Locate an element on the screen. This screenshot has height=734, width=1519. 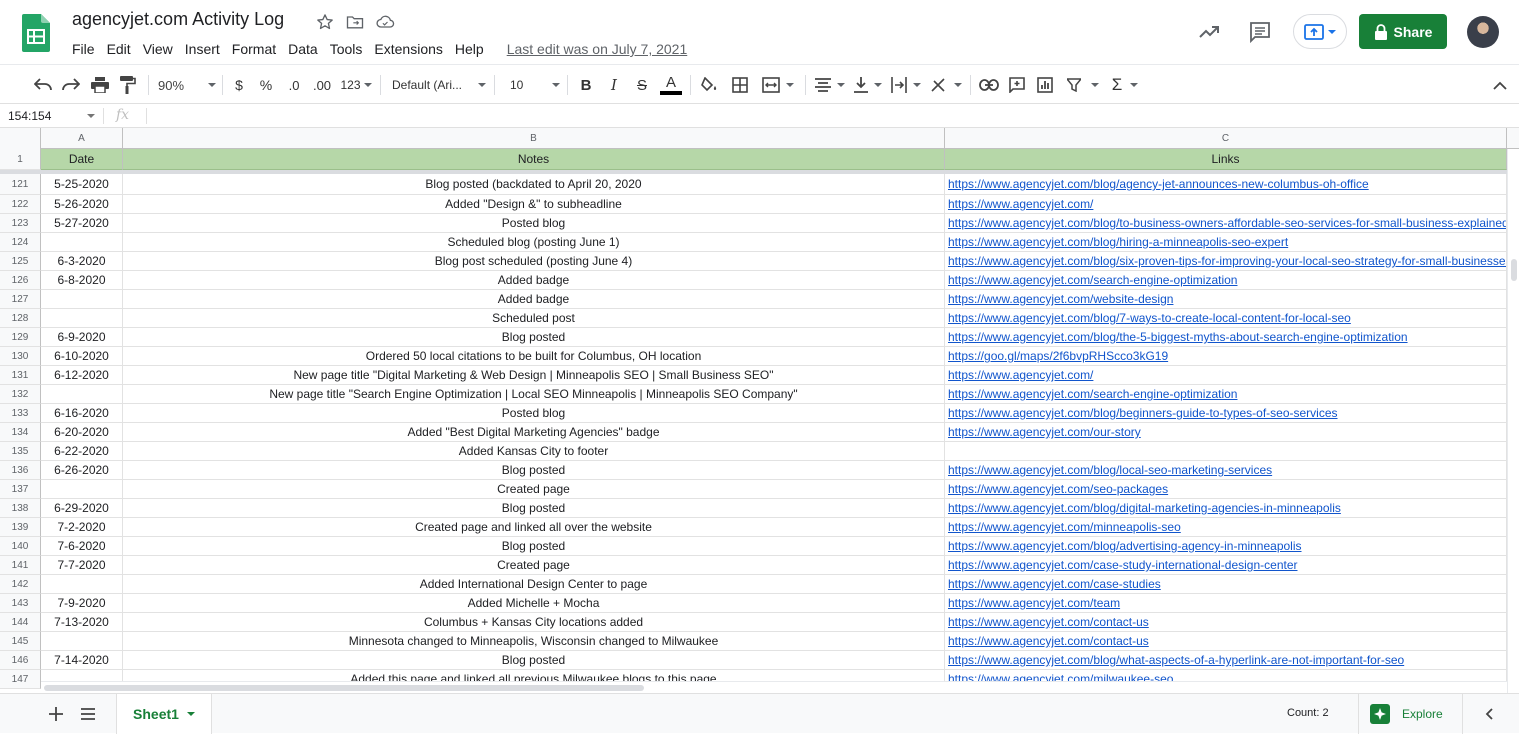
vertical-scroll-thumb is located at coordinates (1514, 270).